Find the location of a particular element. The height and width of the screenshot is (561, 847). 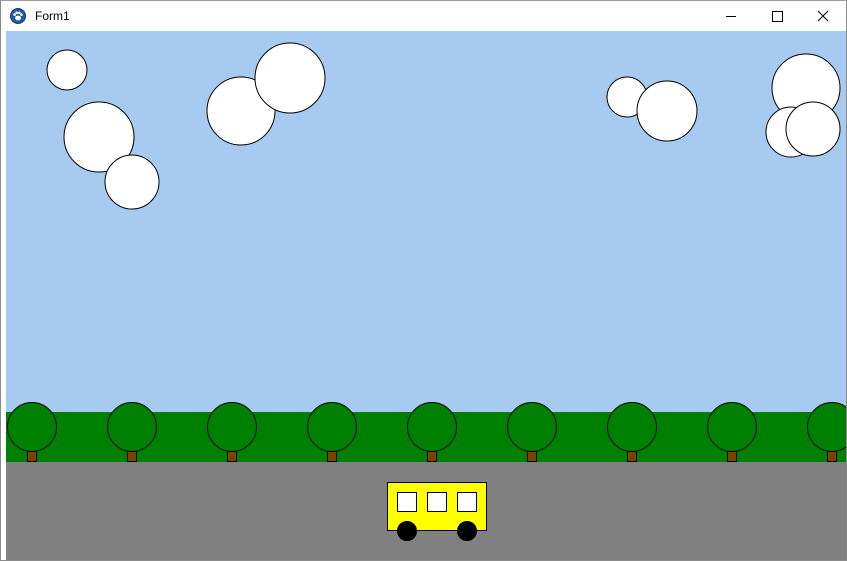

title-bar: Form1 is located at coordinates (423, 16).